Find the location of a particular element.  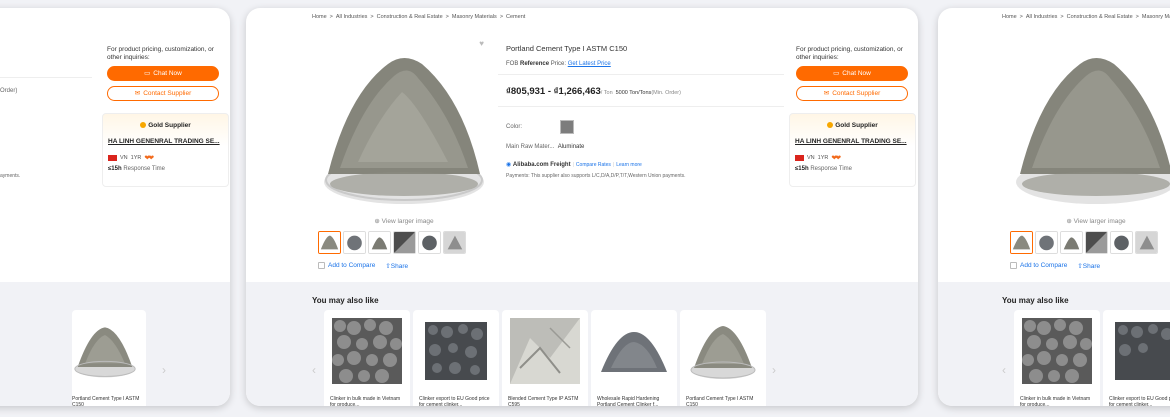

recommend-title: You may also like is located at coordinates (1035, 300).